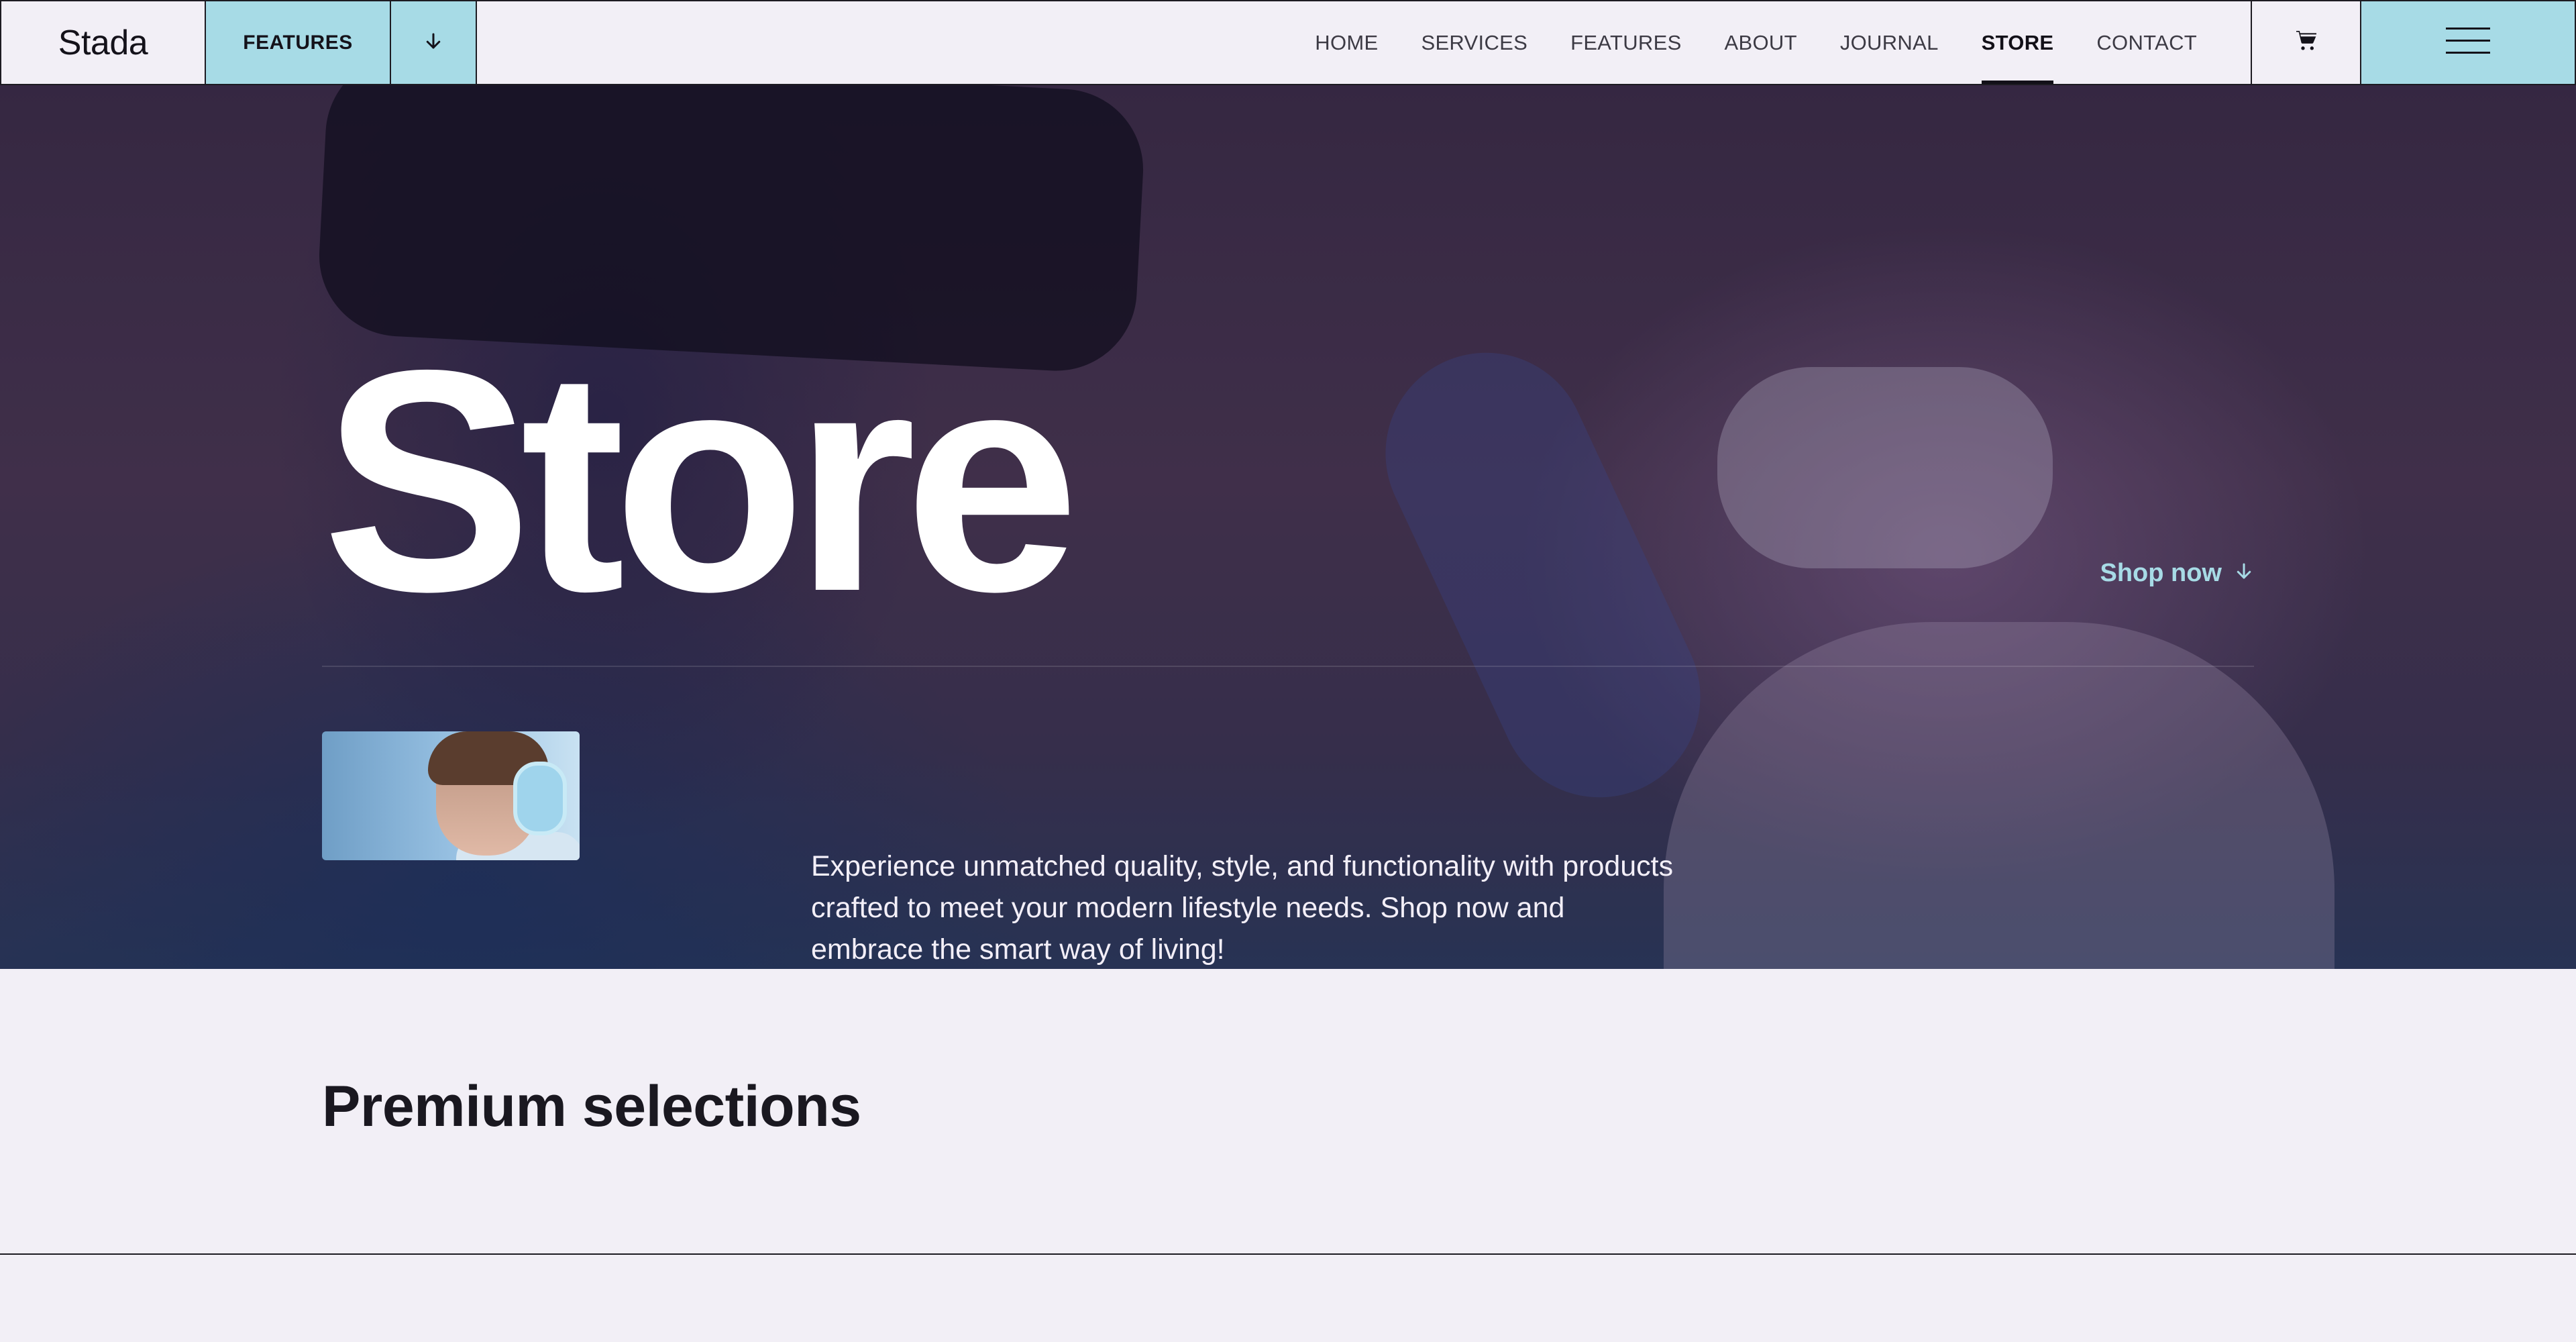 This screenshot has height=1342, width=2576. Describe the element at coordinates (540, 799) in the screenshot. I see `headphones-icon` at that location.